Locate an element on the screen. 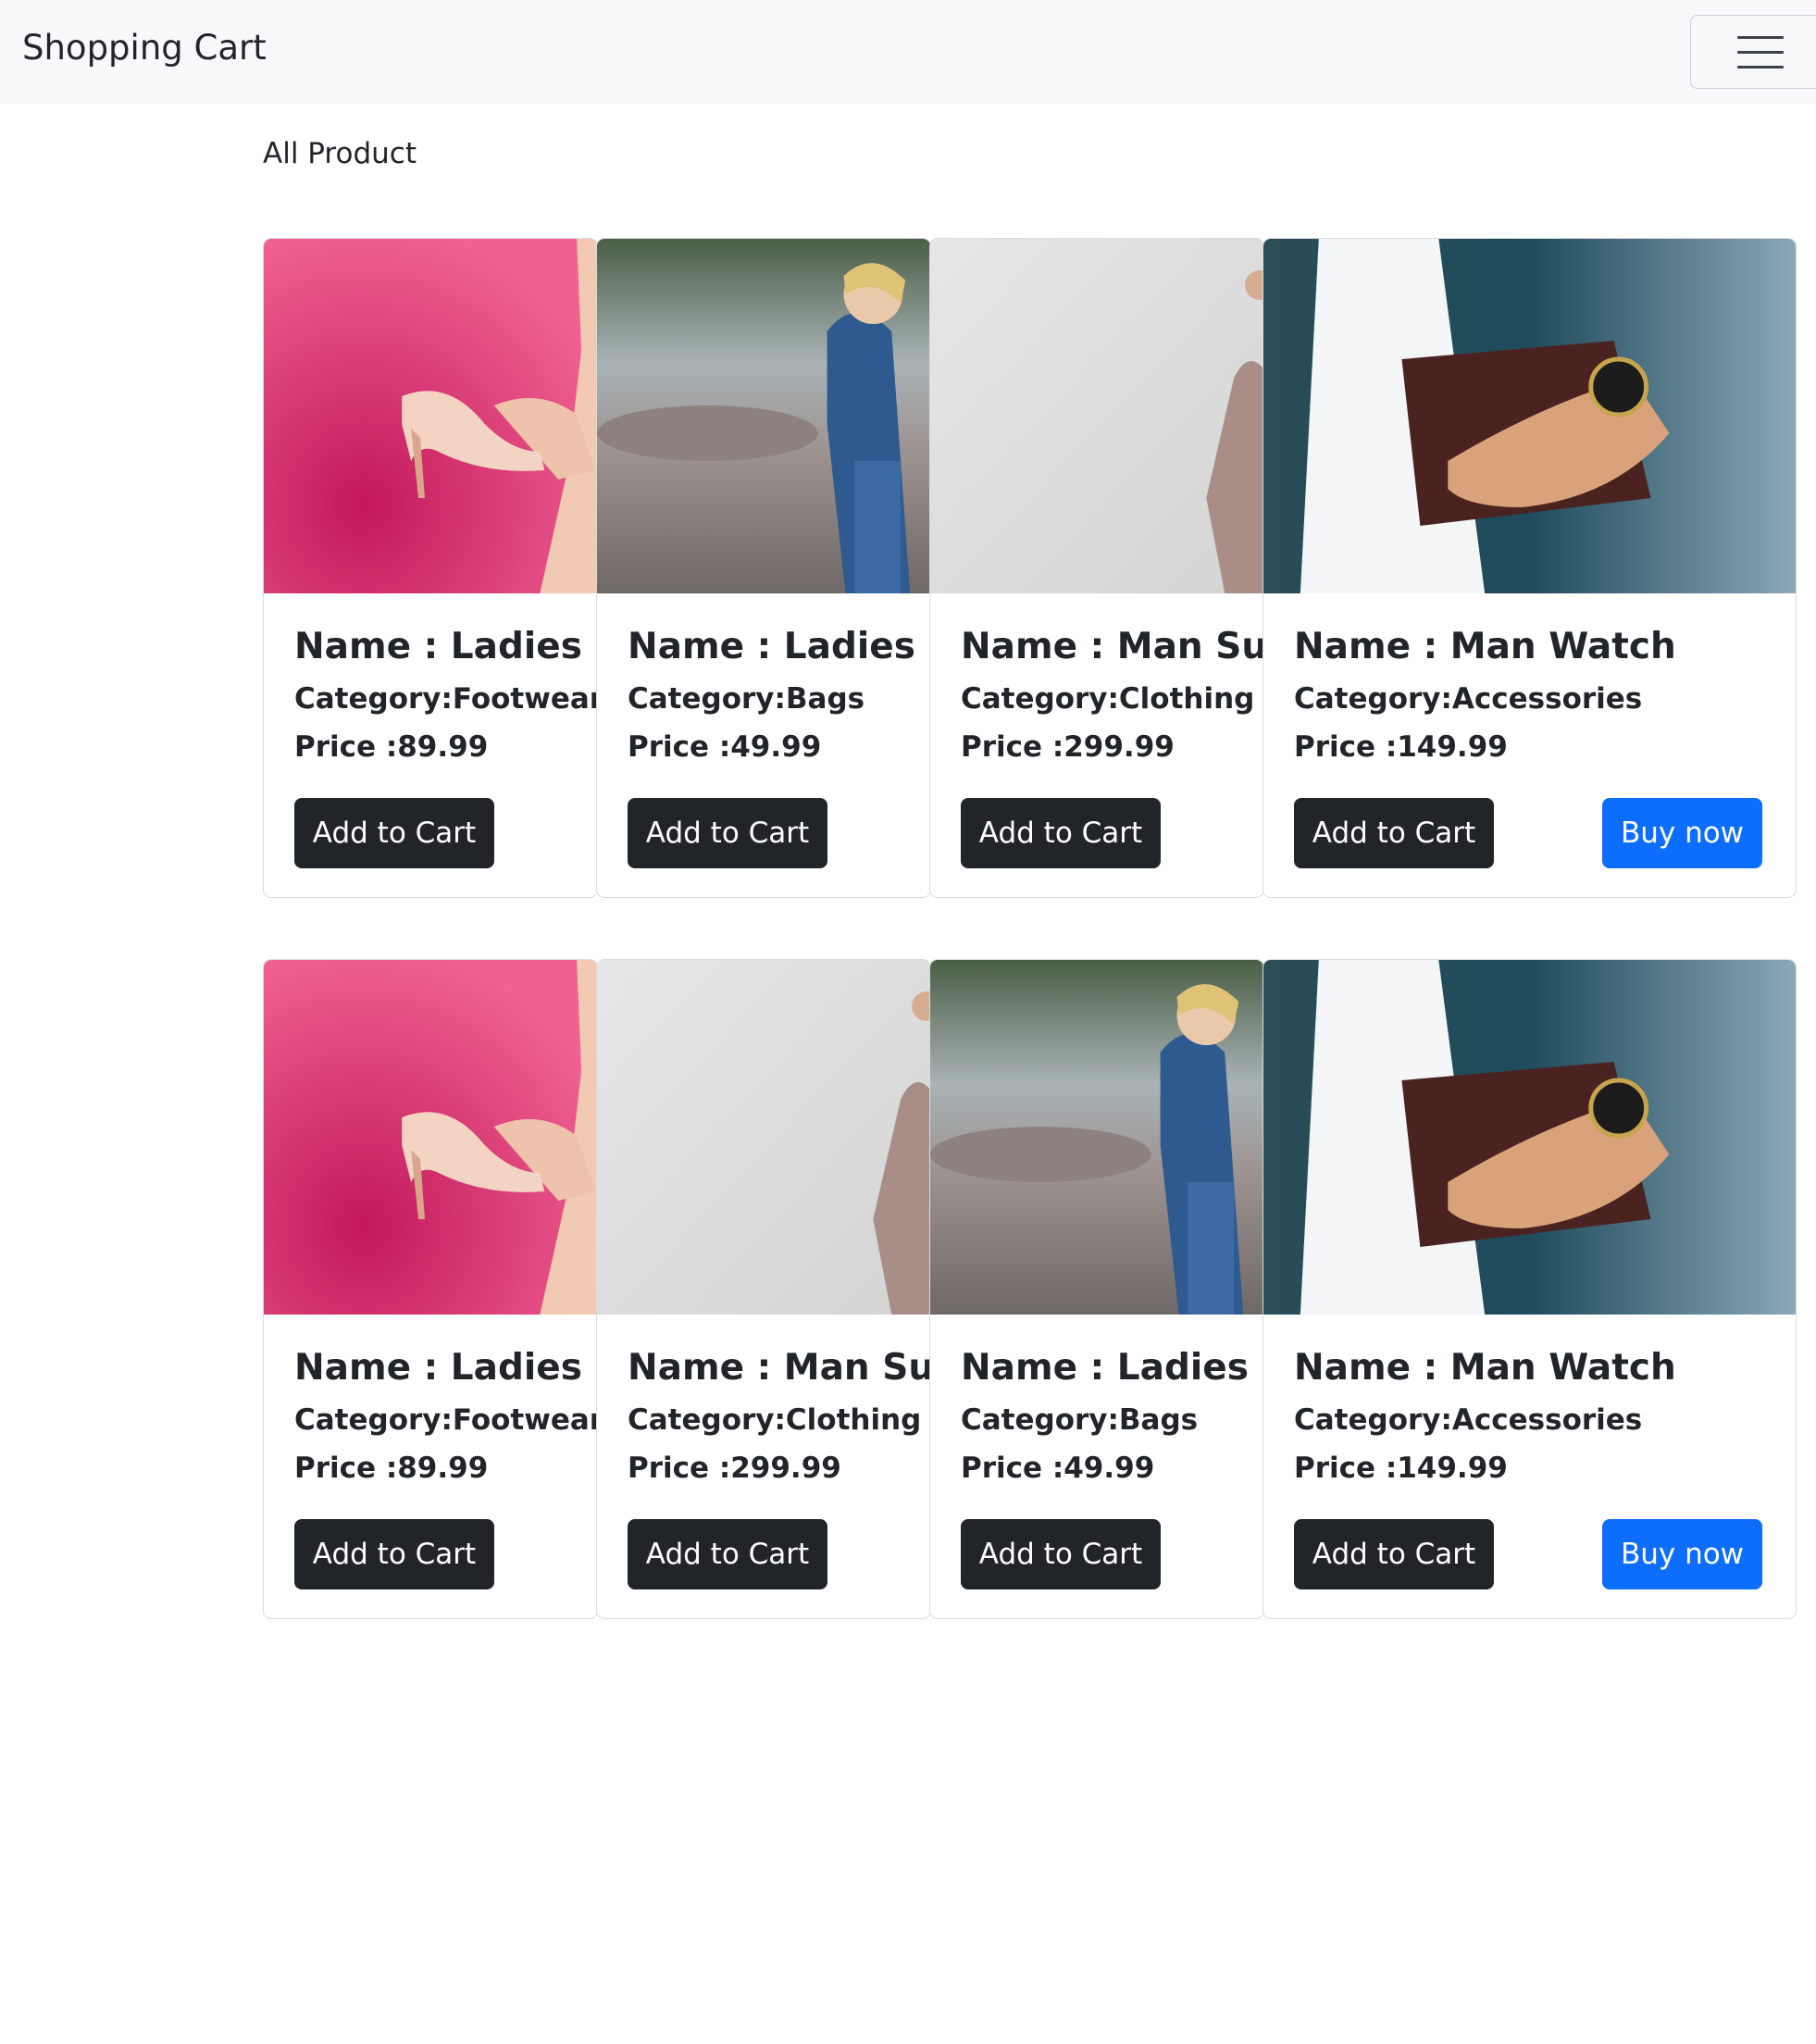 The width and height of the screenshot is (1816, 2044). menu-toggle-button is located at coordinates (1753, 52).